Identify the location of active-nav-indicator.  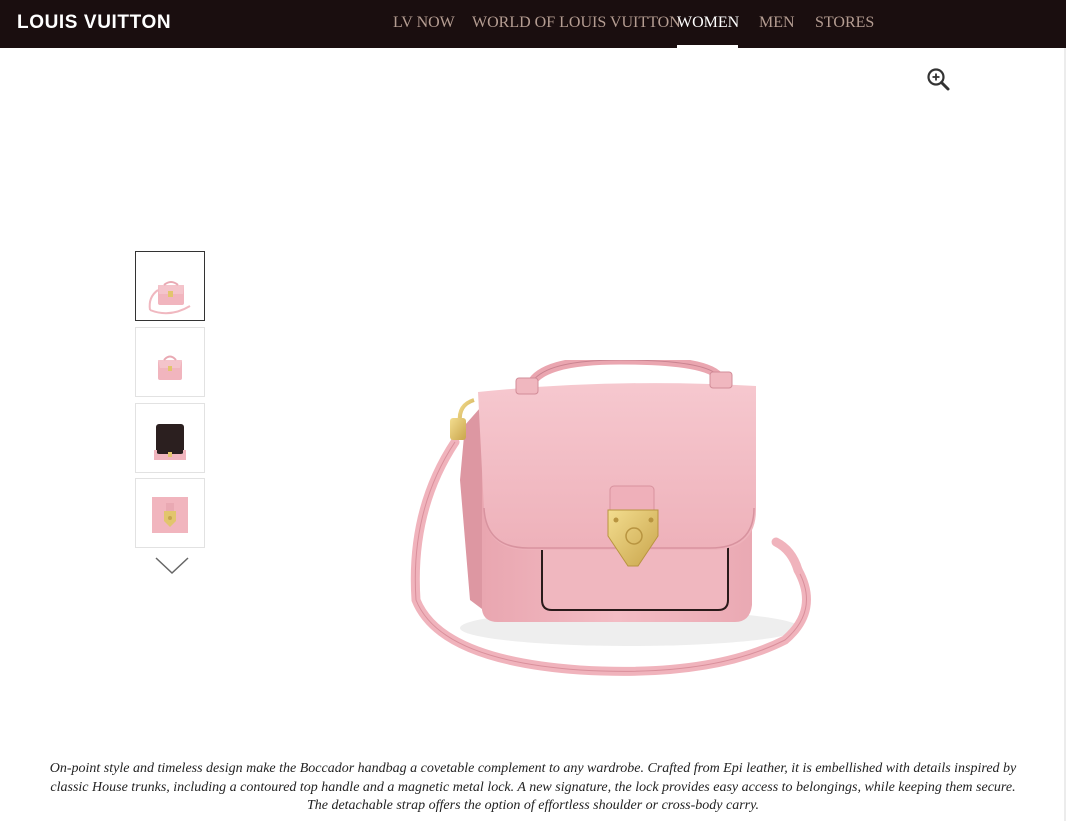
(707, 46).